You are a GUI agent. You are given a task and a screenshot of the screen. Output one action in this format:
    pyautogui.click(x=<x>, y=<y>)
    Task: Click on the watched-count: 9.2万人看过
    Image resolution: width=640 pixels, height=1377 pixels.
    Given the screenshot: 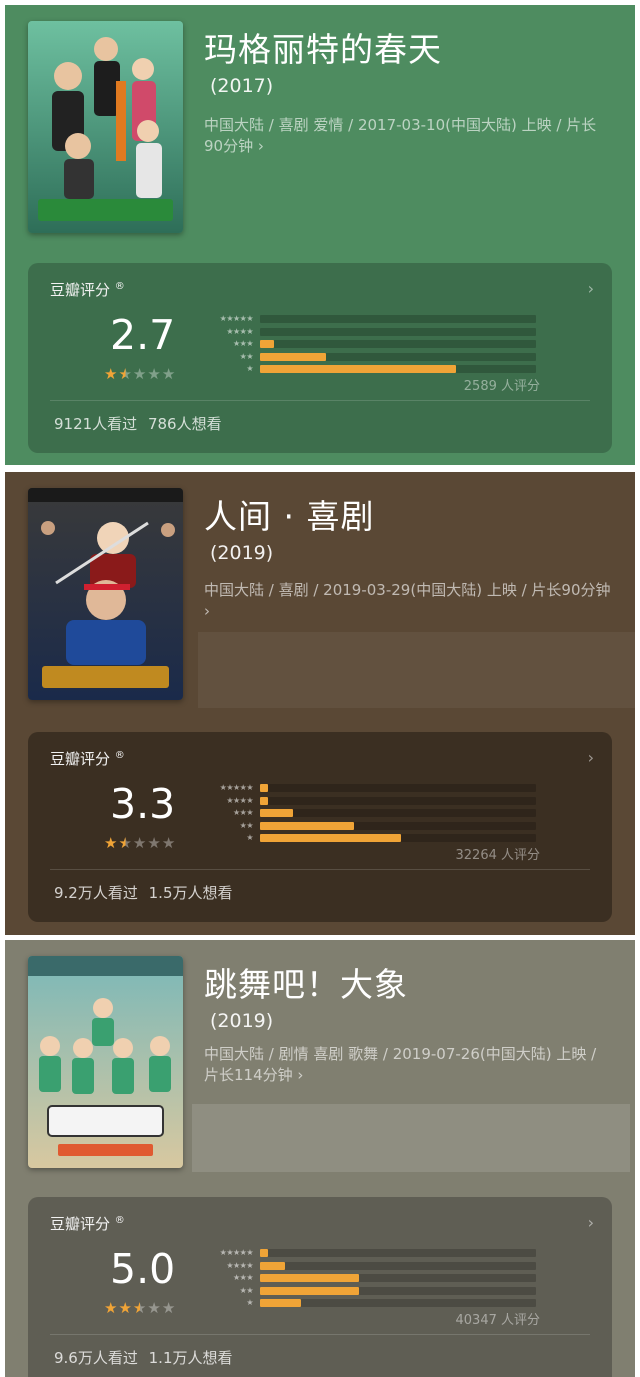 What is the action you would take?
    pyautogui.click(x=96, y=893)
    